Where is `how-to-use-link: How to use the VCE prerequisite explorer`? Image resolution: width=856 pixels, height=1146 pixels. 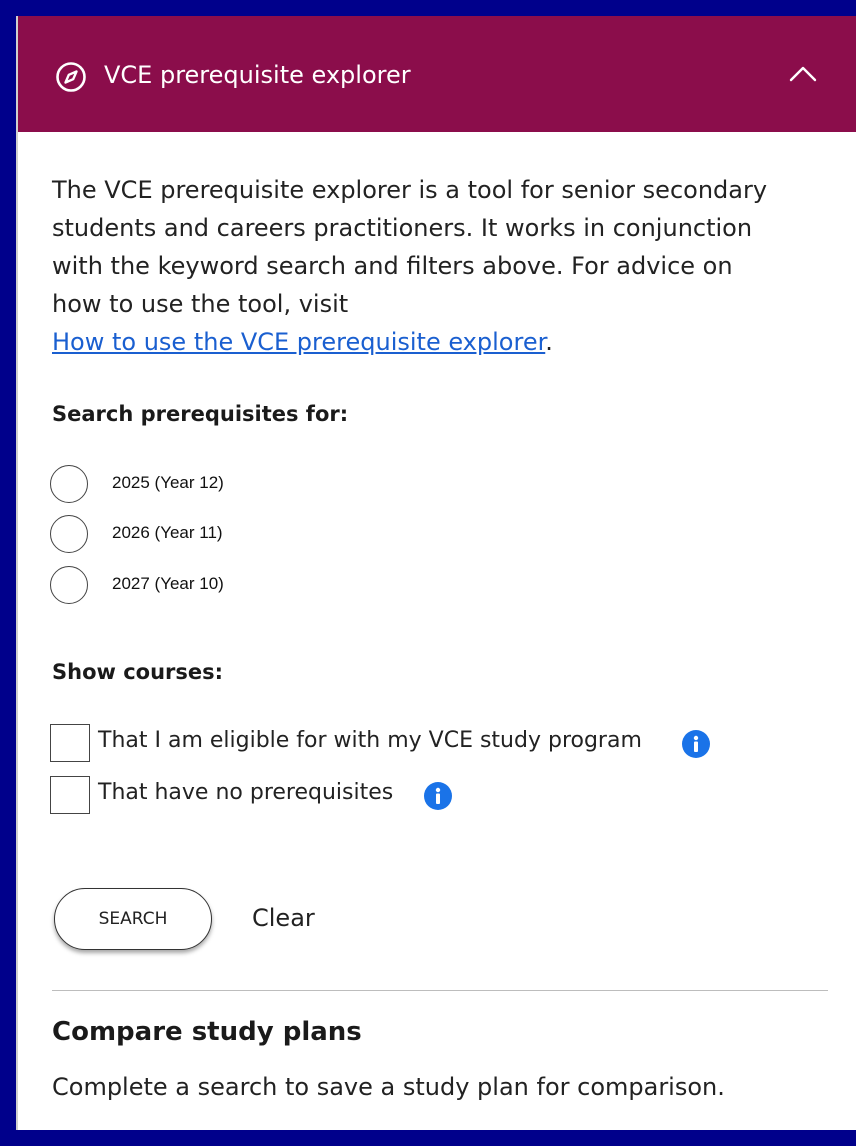
how-to-use-link: How to use the VCE prerequisite explorer is located at coordinates (298, 342).